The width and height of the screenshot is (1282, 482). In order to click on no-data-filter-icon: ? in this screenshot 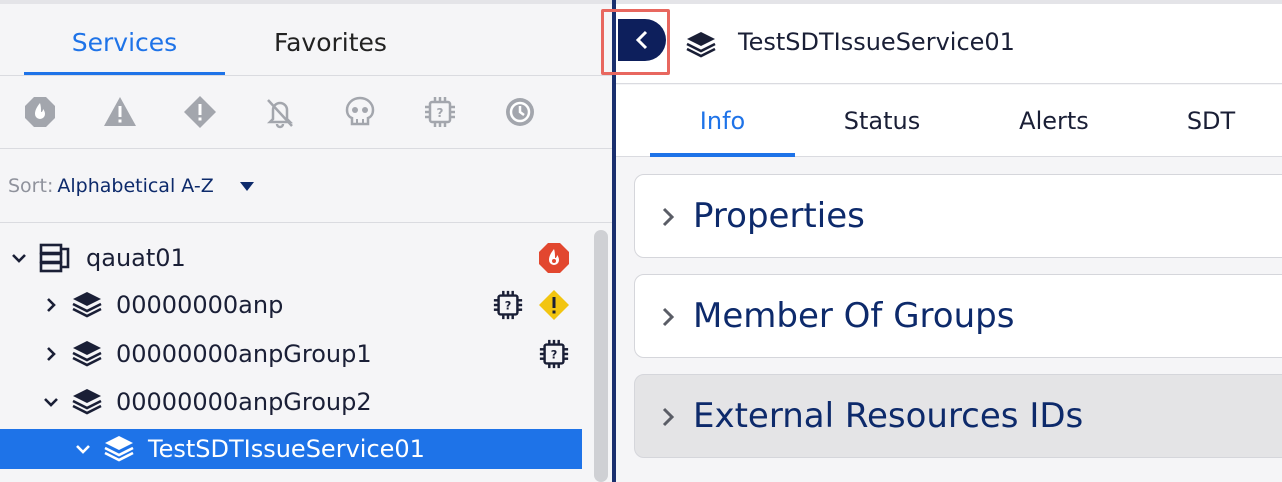, I will do `click(440, 112)`.